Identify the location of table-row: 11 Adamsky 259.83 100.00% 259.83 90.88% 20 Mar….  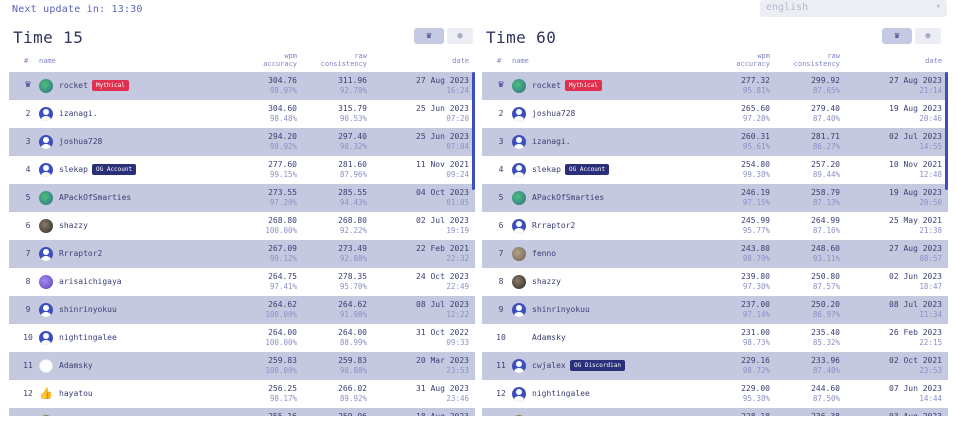
(242, 366).